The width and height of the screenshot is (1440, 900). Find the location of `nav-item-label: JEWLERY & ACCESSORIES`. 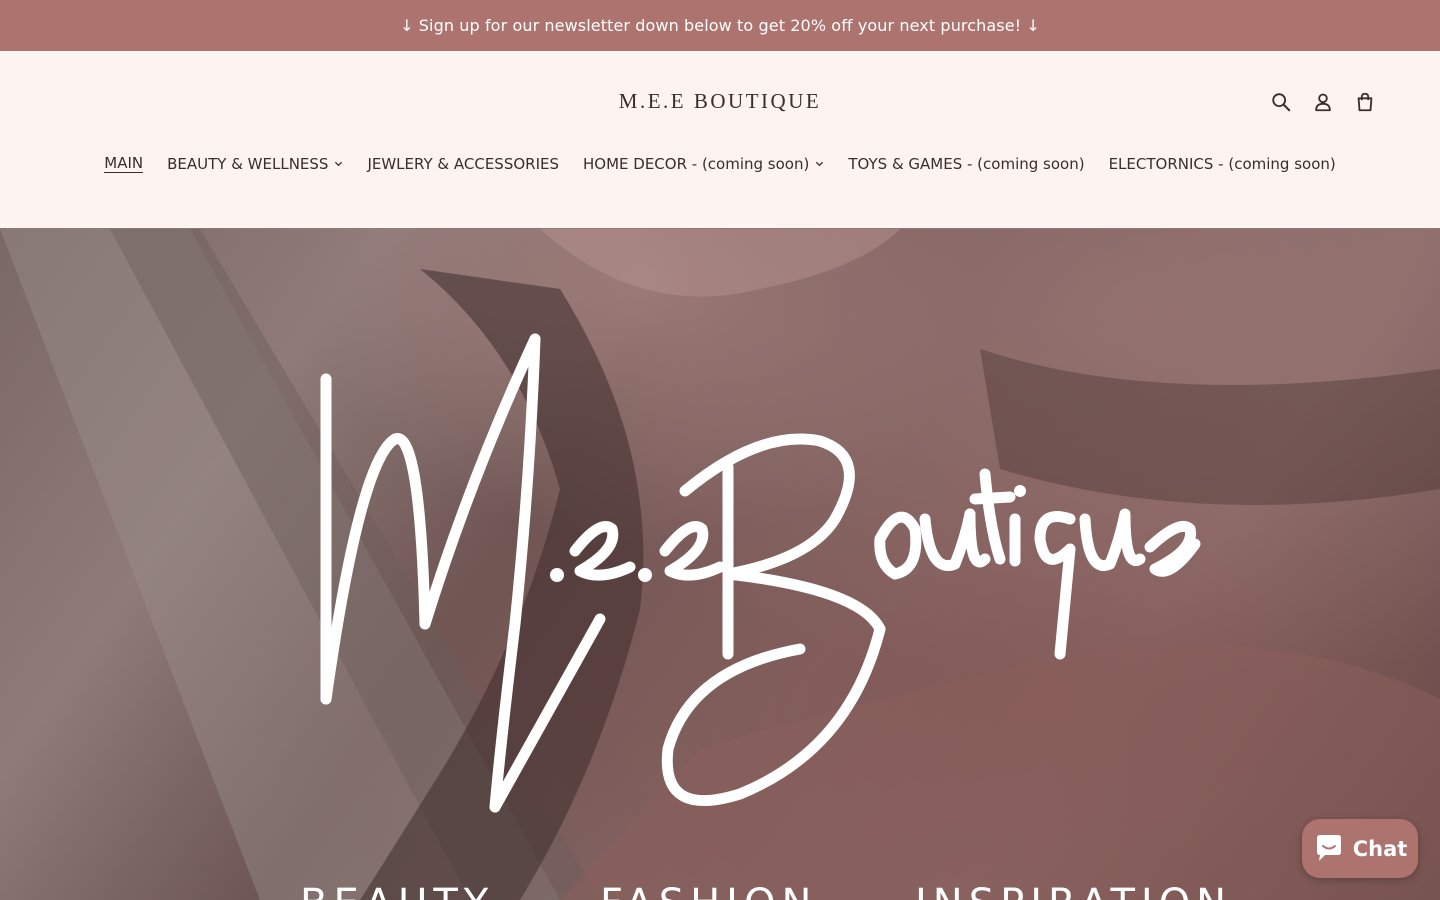

nav-item-label: JEWLERY & ACCESSORIES is located at coordinates (463, 163).